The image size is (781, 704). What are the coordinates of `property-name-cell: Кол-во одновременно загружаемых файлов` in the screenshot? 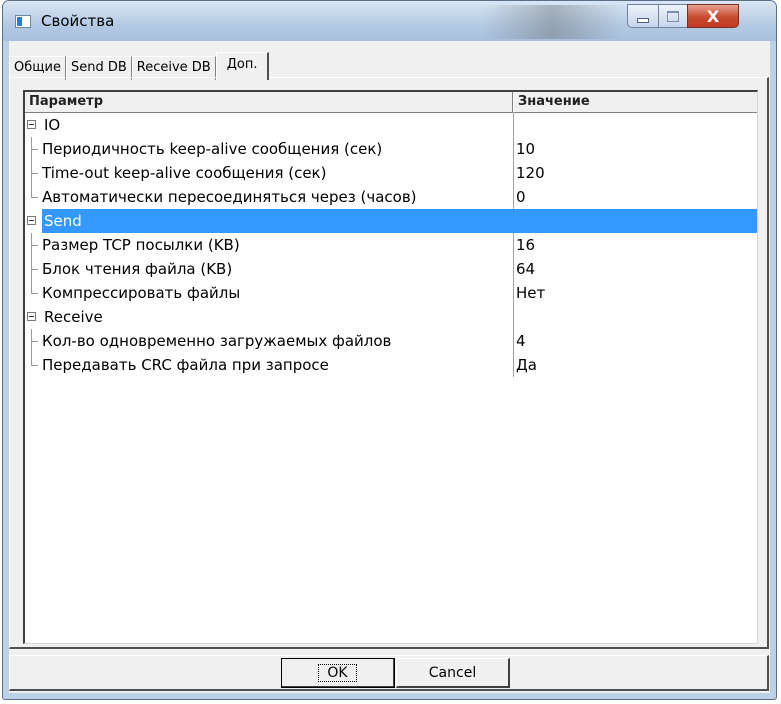 It's located at (269, 341).